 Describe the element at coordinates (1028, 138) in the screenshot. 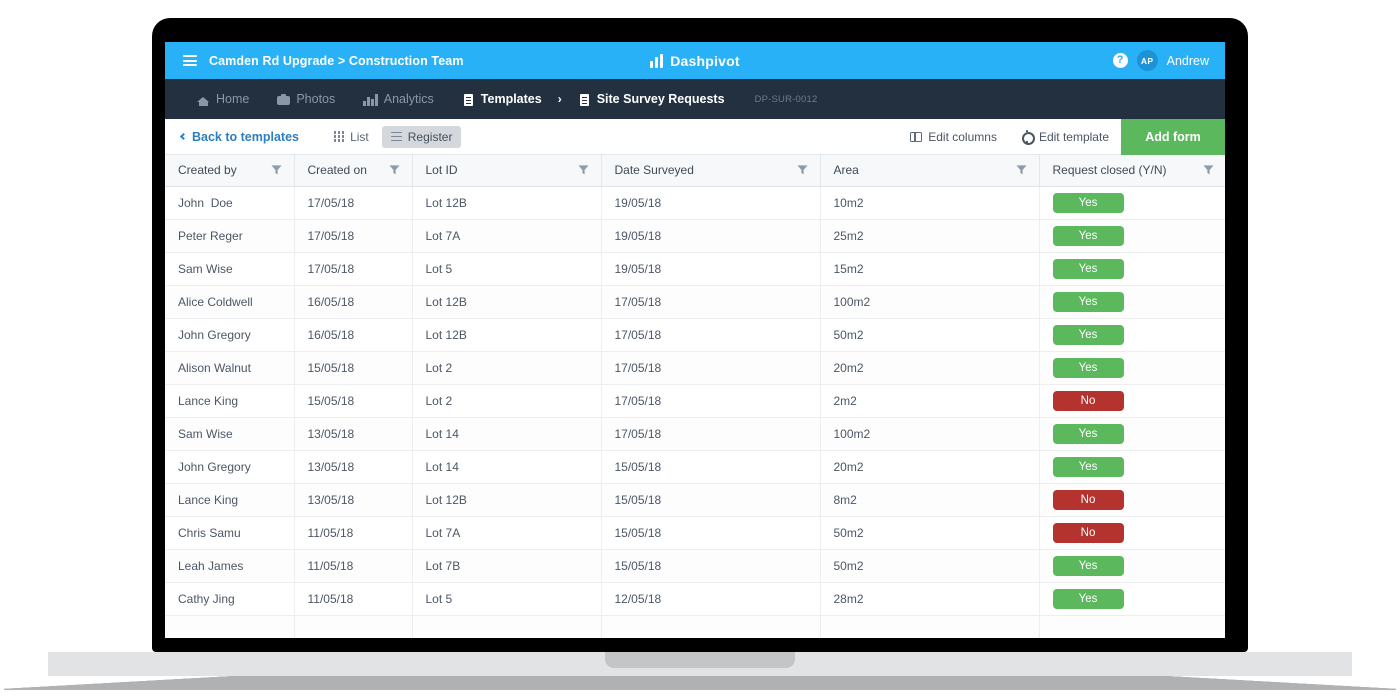

I see `gear-icon` at that location.